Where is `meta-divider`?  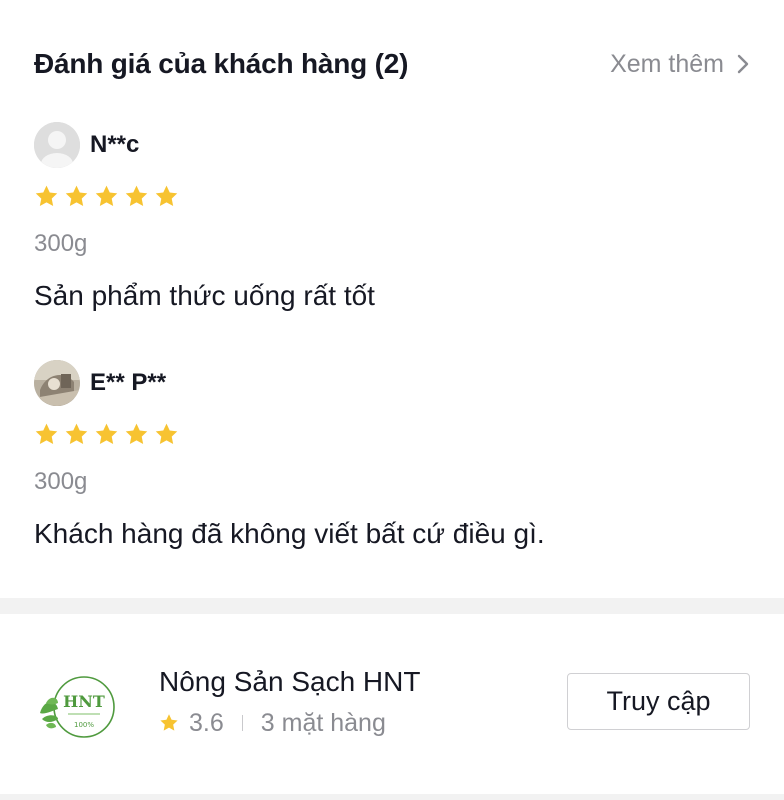 meta-divider is located at coordinates (242, 723).